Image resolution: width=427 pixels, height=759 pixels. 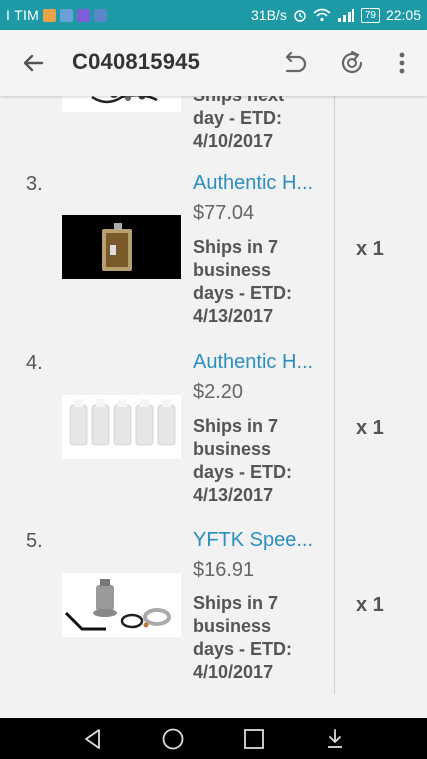 What do you see at coordinates (34, 184) in the screenshot?
I see `item-number: 3.` at bounding box center [34, 184].